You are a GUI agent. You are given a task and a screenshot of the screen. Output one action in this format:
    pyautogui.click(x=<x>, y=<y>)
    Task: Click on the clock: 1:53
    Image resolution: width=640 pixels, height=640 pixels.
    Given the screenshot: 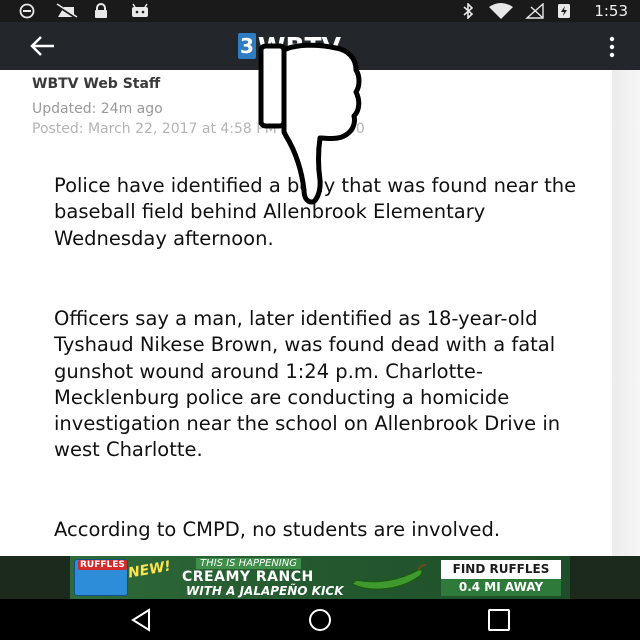 What is the action you would take?
    pyautogui.click(x=611, y=11)
    